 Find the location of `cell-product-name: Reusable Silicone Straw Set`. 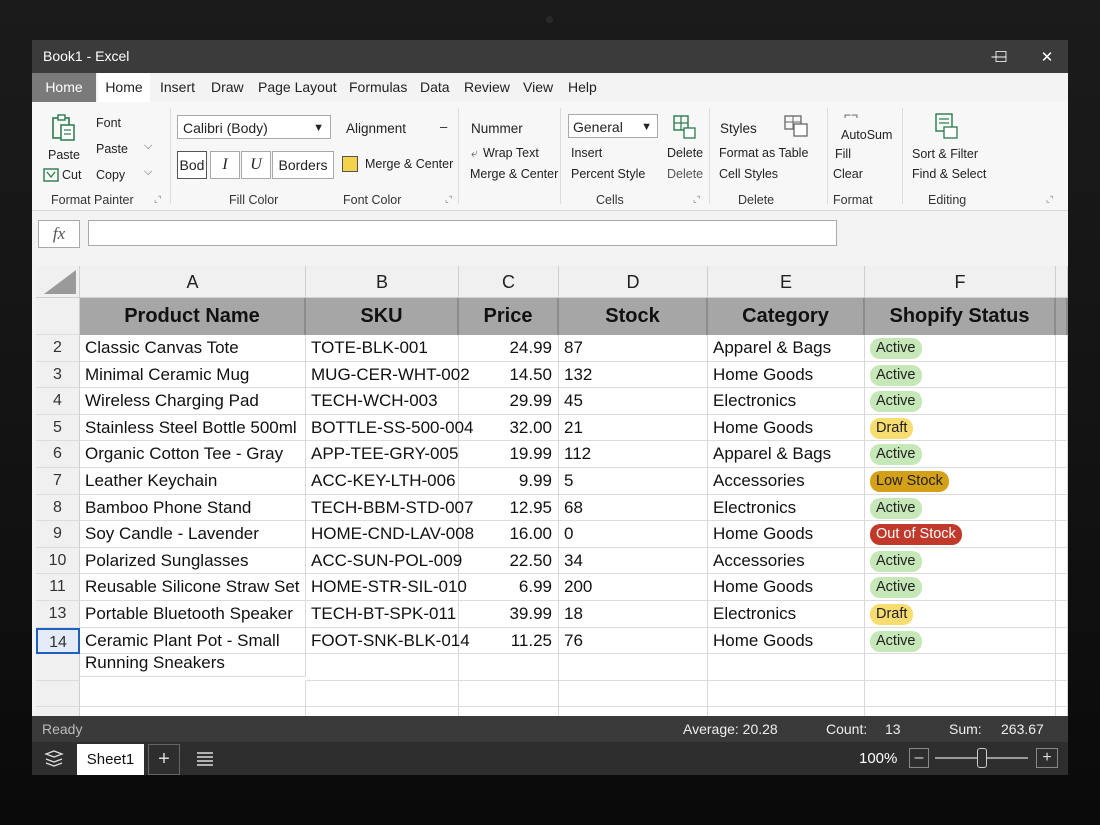

cell-product-name: Reusable Silicone Straw Set is located at coordinates (193, 587).